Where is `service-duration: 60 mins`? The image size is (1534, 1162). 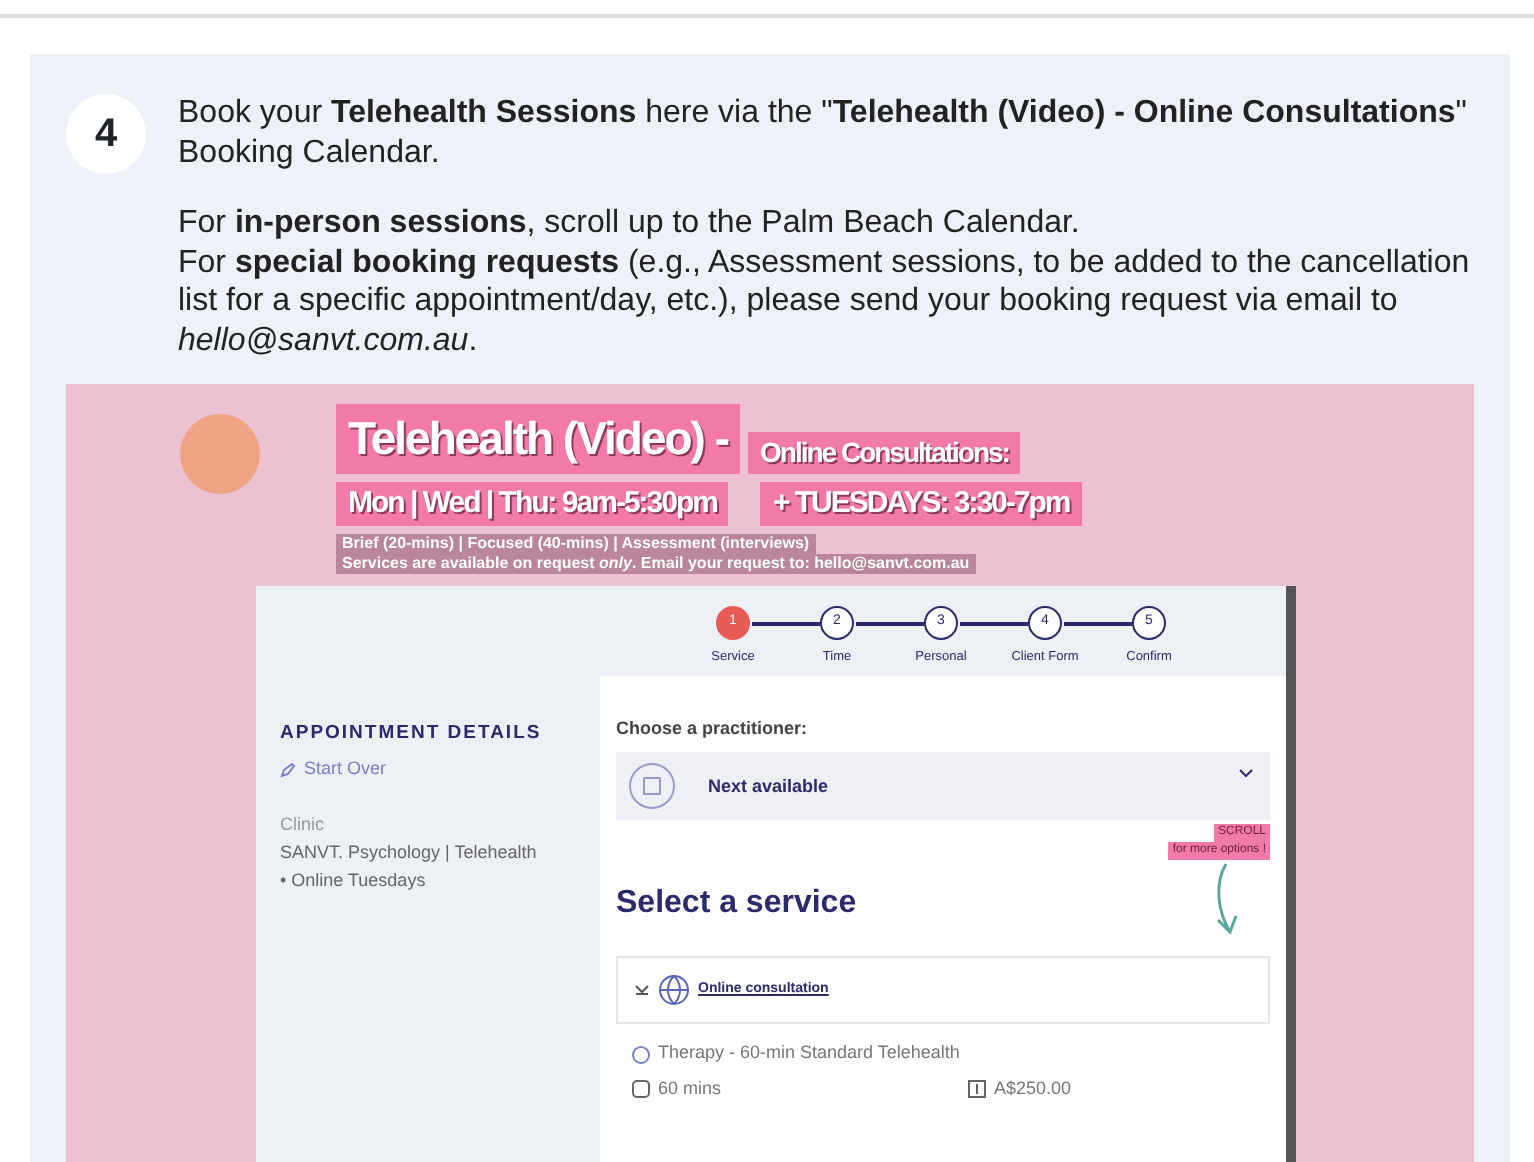 service-duration: 60 mins is located at coordinates (690, 1088).